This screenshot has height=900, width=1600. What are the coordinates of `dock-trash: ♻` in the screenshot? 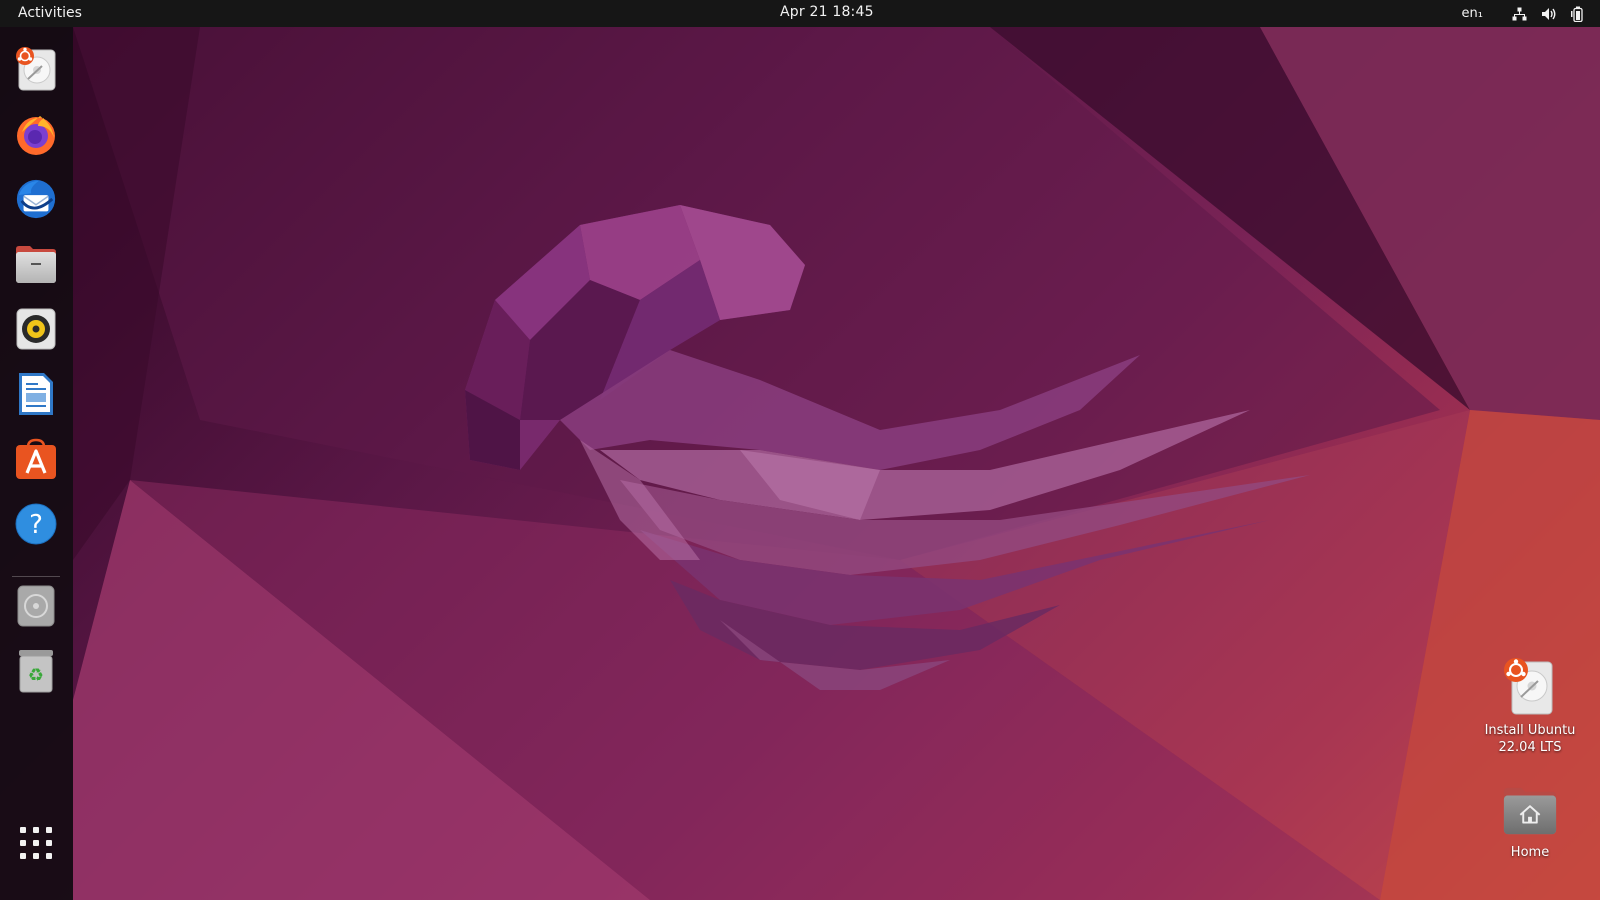 It's located at (36, 671).